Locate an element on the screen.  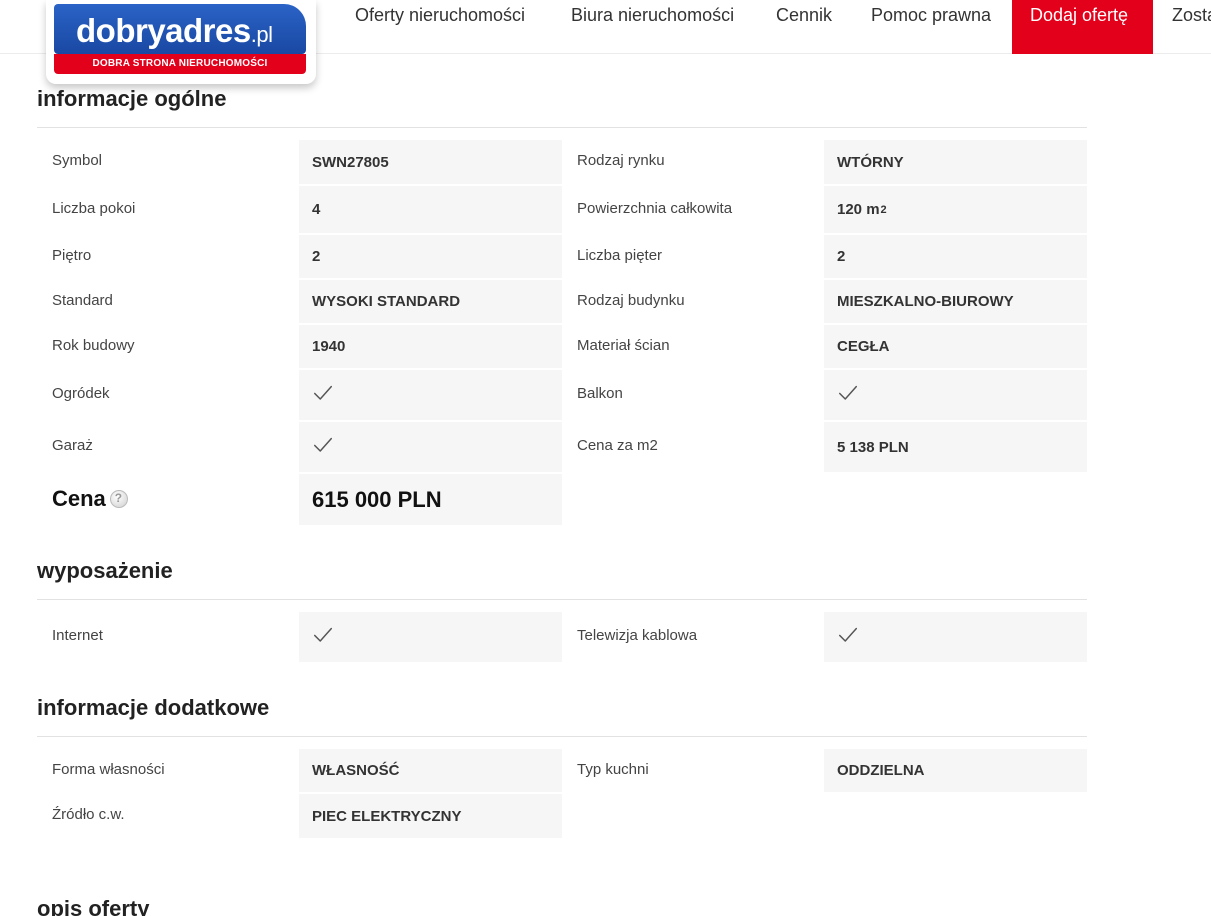
field-label: Źródło c.w. is located at coordinates (88, 814).